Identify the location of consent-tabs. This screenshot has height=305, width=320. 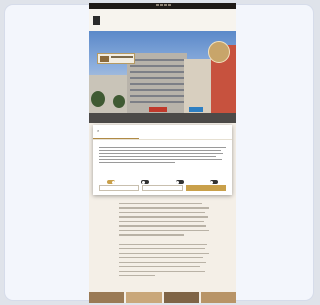
(162, 137).